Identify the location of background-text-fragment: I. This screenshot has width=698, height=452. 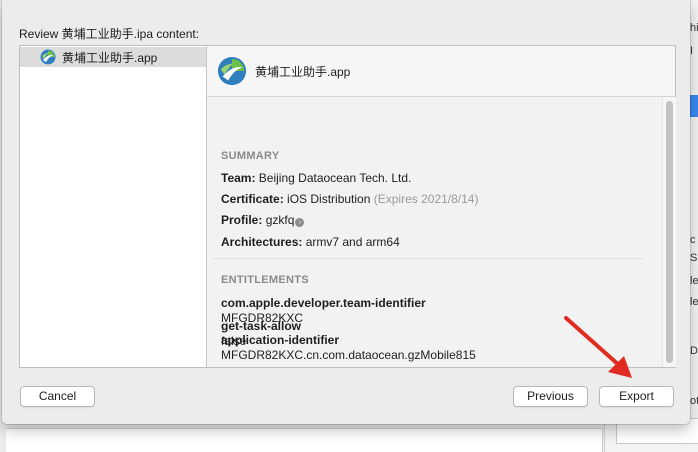
(692, 51).